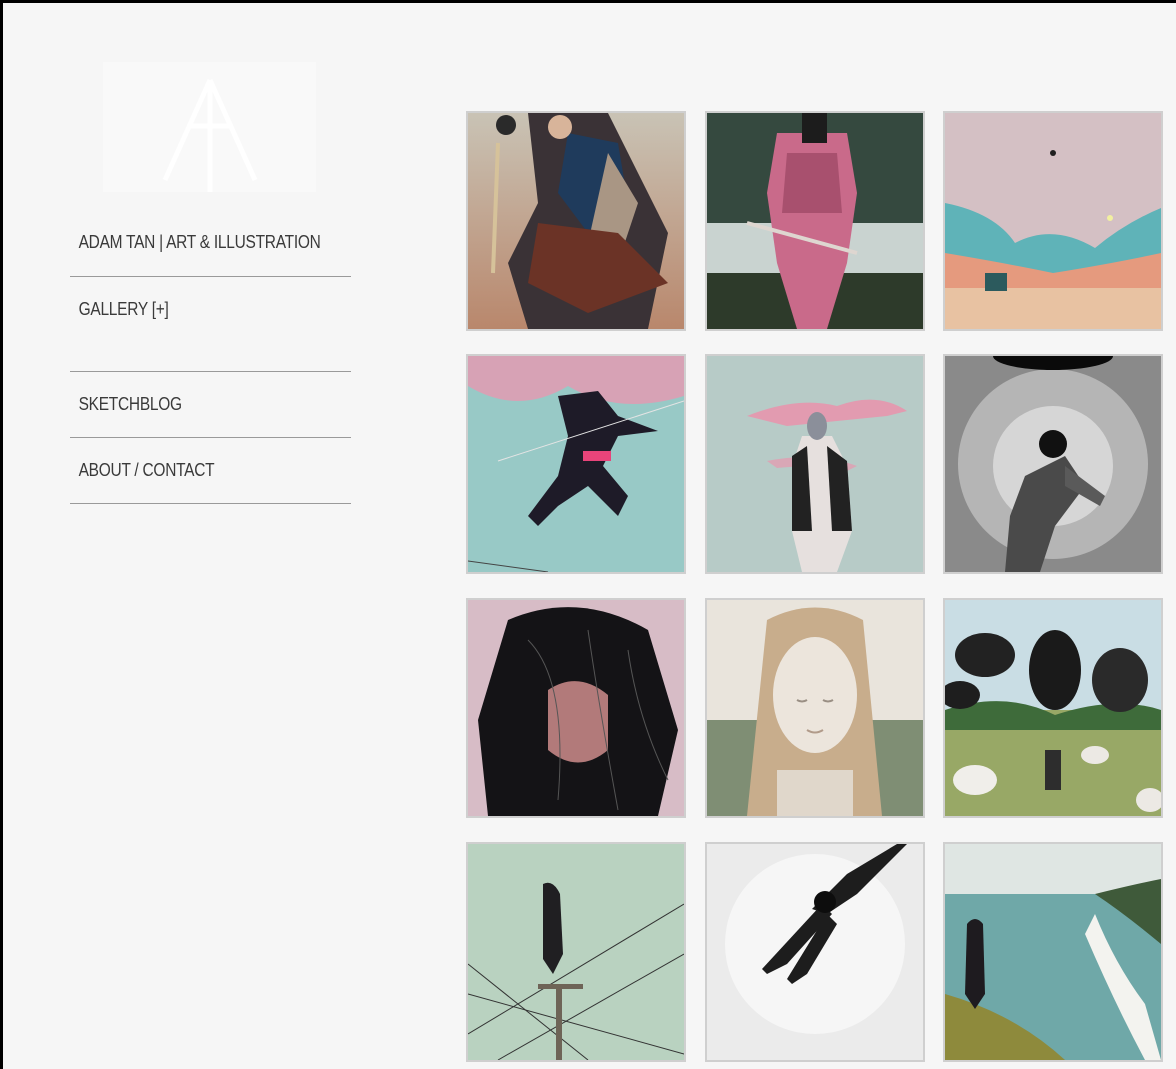  Describe the element at coordinates (191, 309) in the screenshot. I see `nav-gallery-link: GALLERY [+]` at that location.